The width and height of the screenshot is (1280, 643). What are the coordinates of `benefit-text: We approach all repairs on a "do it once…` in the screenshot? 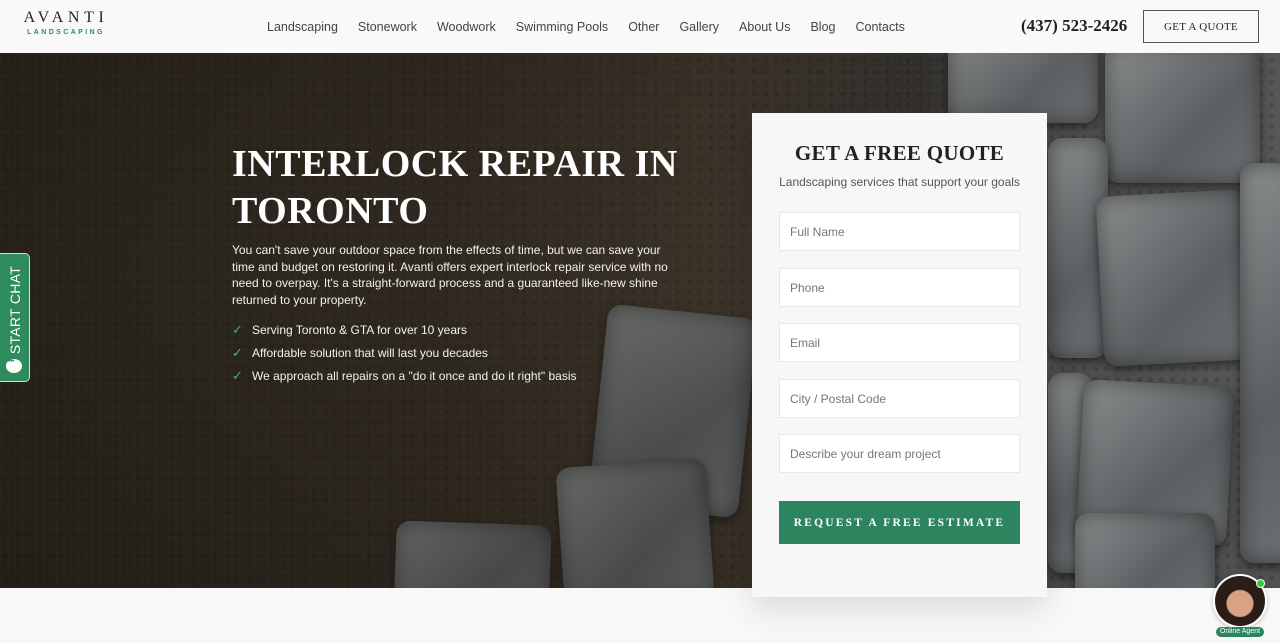 It's located at (414, 375).